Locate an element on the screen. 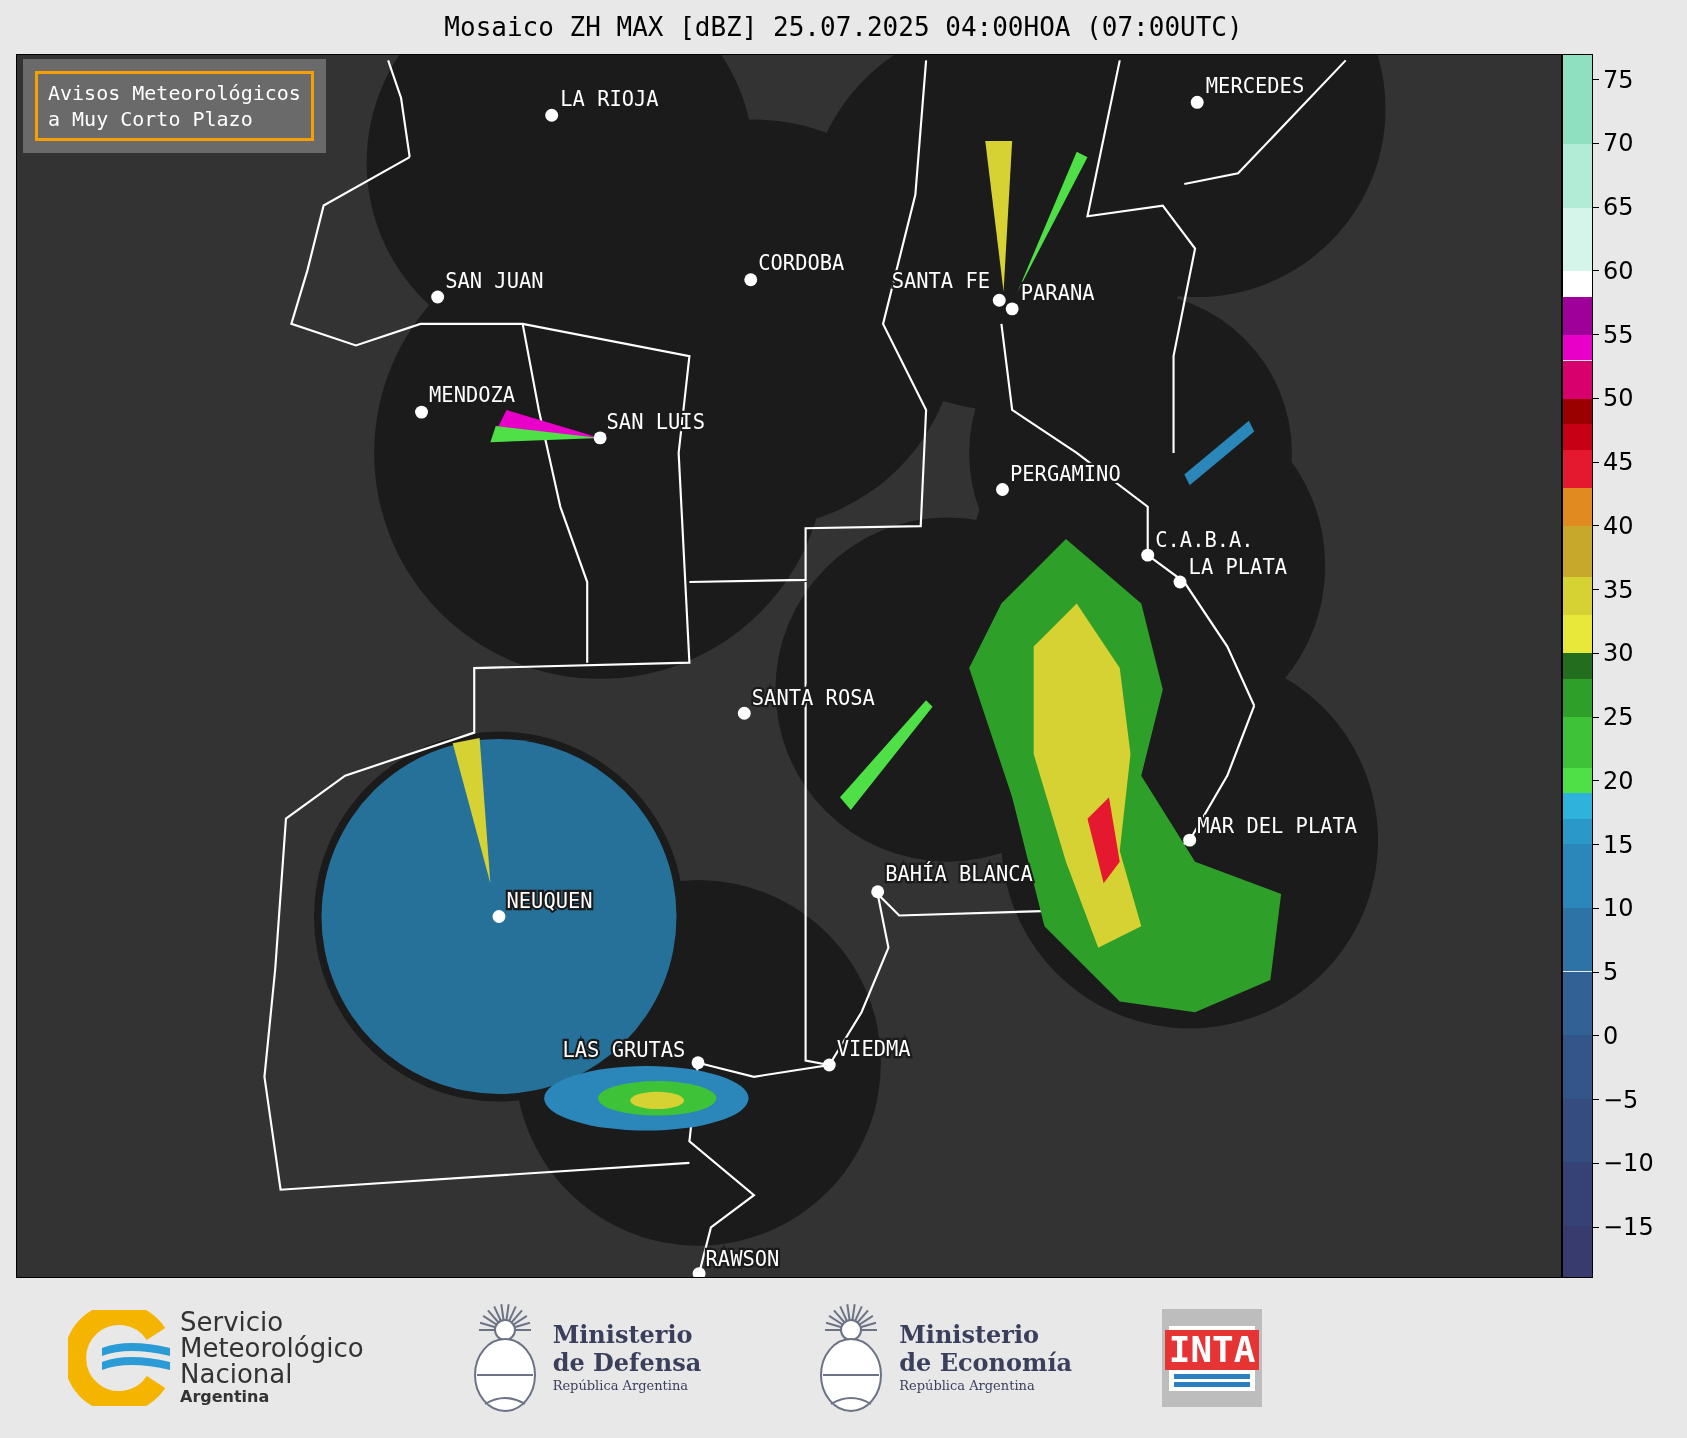 This screenshot has width=1687, height=1438. colorbar-tick-label: 20 is located at coordinates (1618, 780).